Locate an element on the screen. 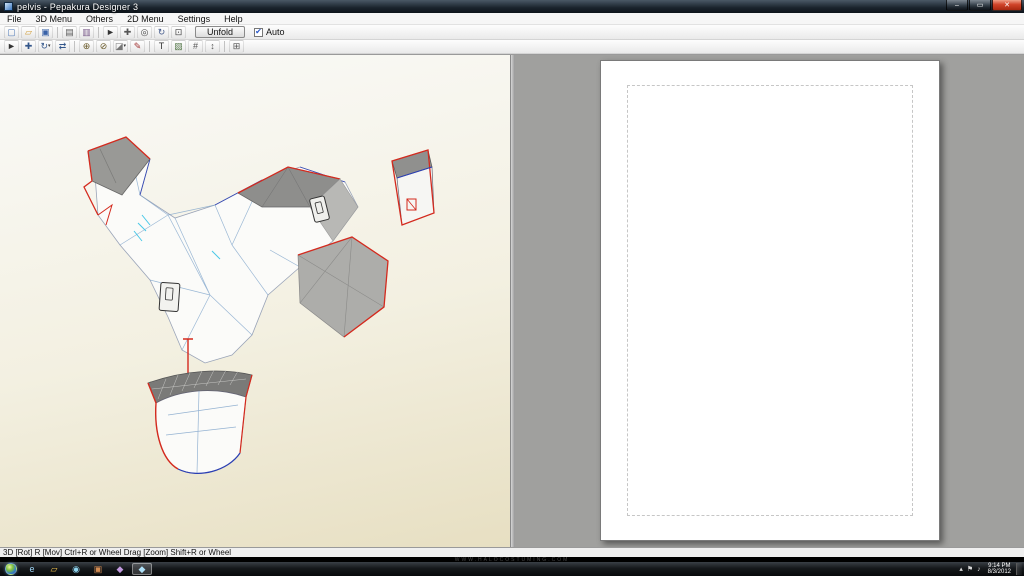 The width and height of the screenshot is (1024, 576). taskbar: e ▱ ◉ ▣ ◆ ◆ ▴ ⚑ ♪ 9:14 PM 8/3/2012 is located at coordinates (512, 569).